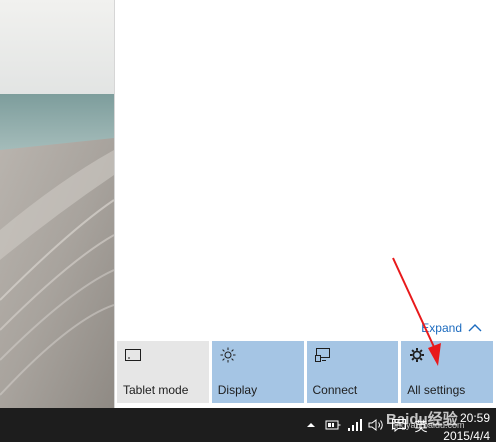 The height and width of the screenshot is (443, 496). I want to click on expand-label: Expand, so click(441, 328).